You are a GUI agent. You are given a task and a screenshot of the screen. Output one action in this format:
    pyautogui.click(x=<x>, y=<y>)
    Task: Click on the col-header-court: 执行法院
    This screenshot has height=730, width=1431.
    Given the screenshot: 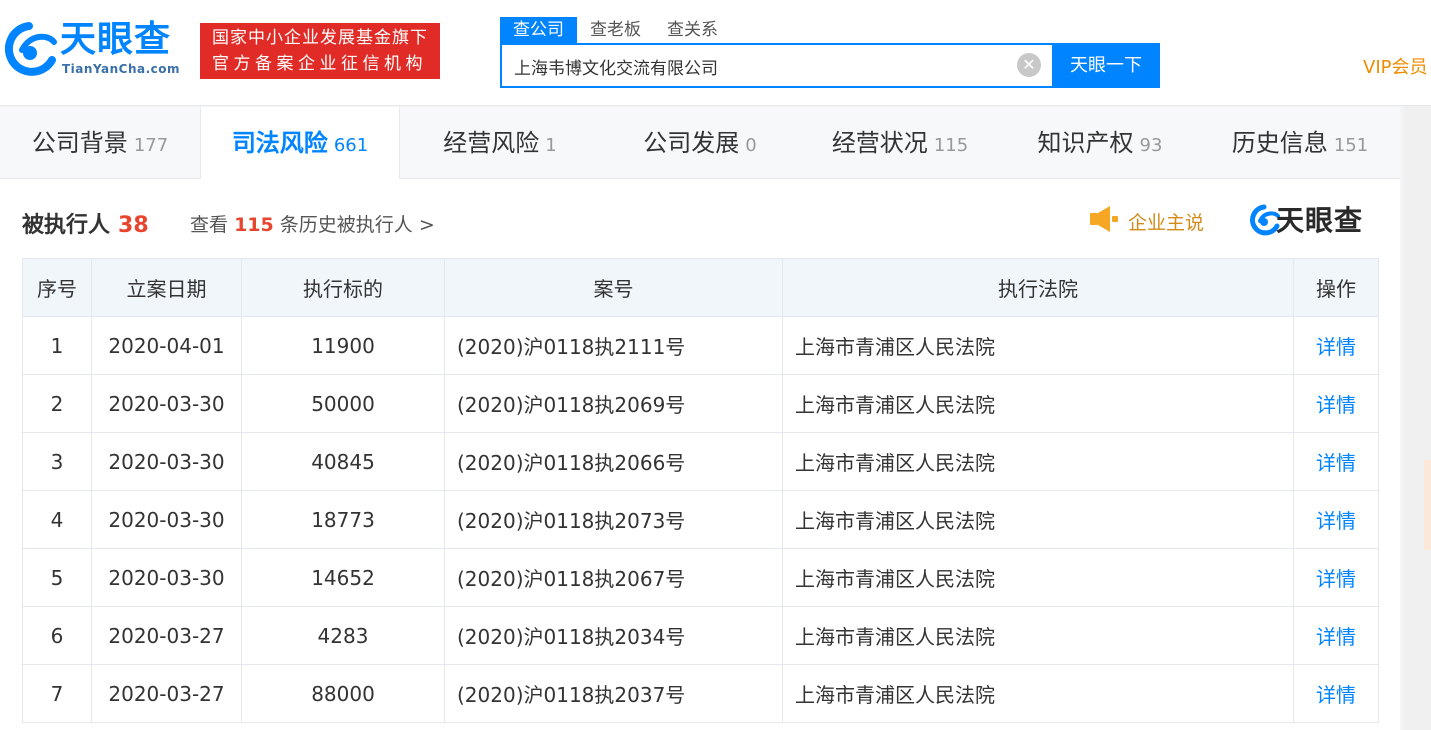 What is the action you would take?
    pyautogui.click(x=1038, y=287)
    